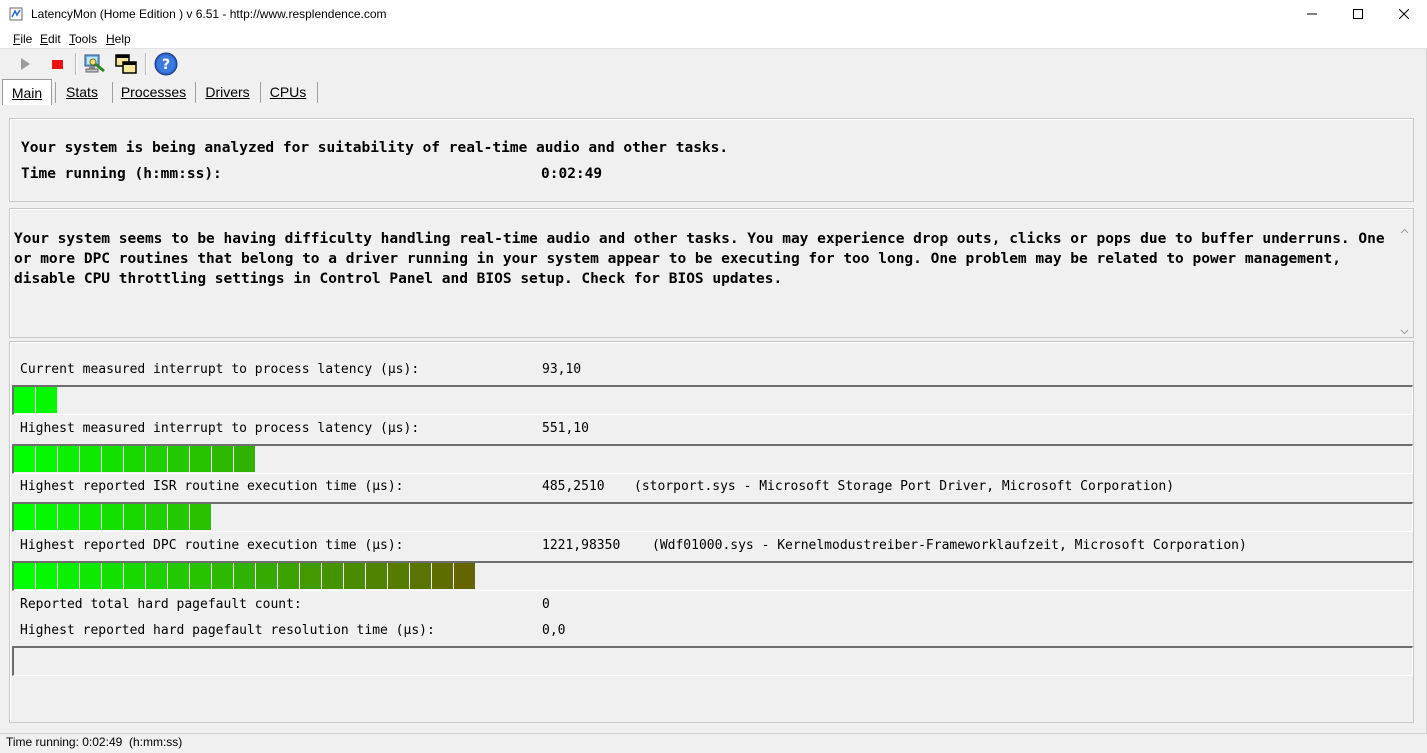 Image resolution: width=1427 pixels, height=753 pixels. What do you see at coordinates (227, 92) in the screenshot?
I see `tab-drivers: Drivers` at bounding box center [227, 92].